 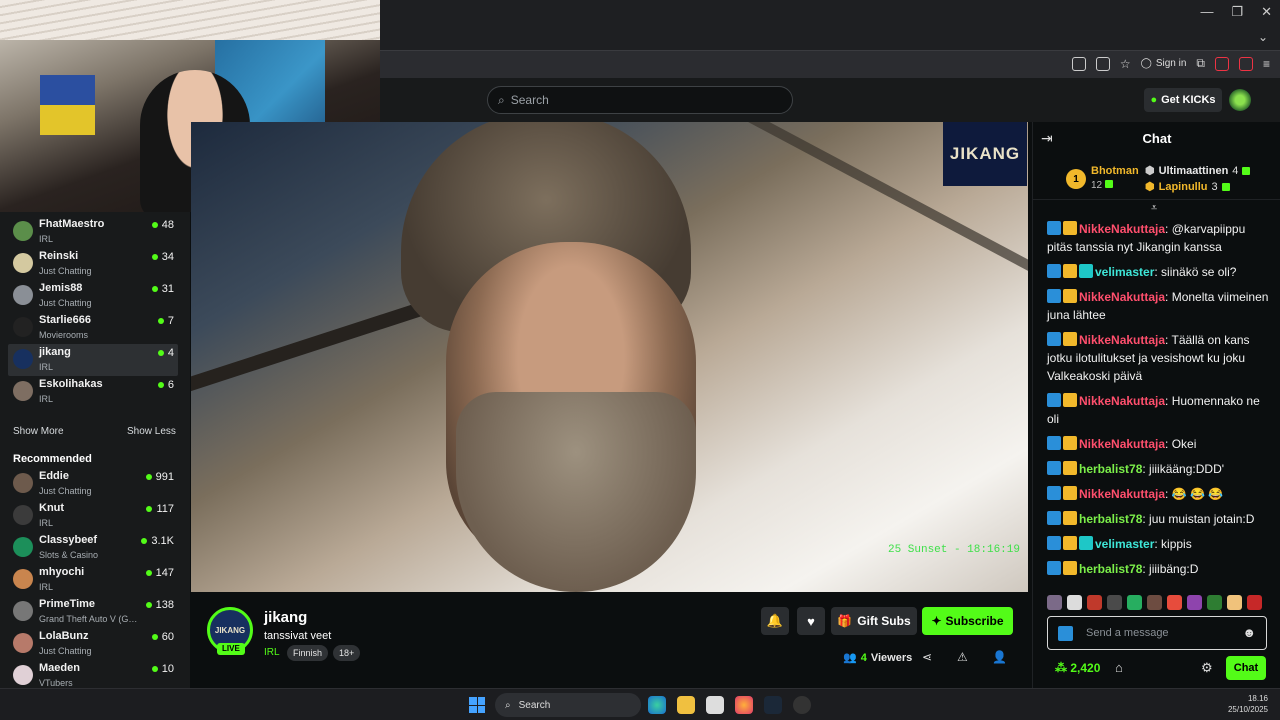 I want to click on menu-icon: ≡, so click(x=1266, y=64).